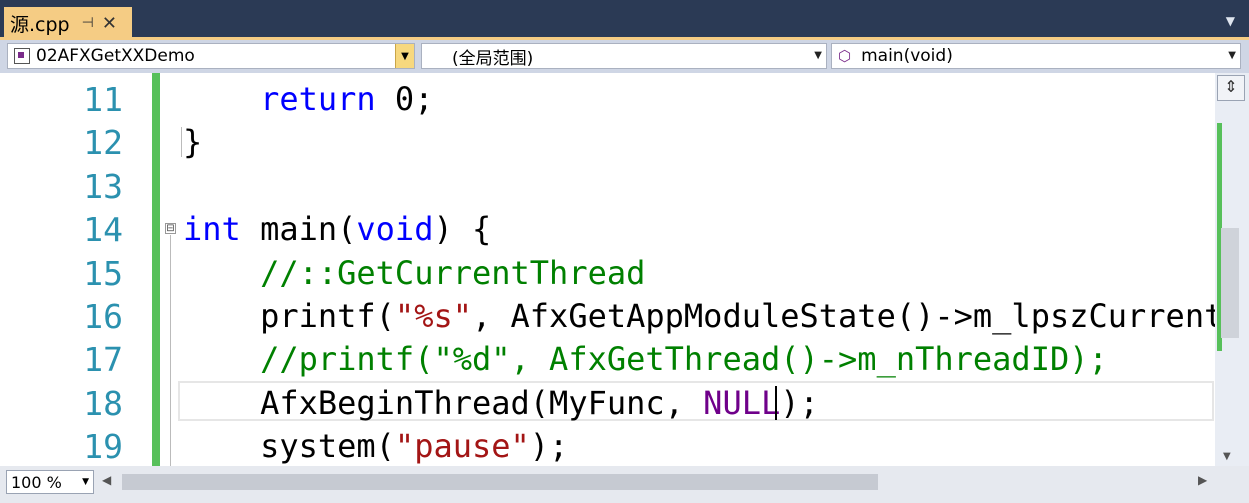 The width and height of the screenshot is (1249, 503). What do you see at coordinates (500, 482) in the screenshot?
I see `horizontal-scroll-thumb` at bounding box center [500, 482].